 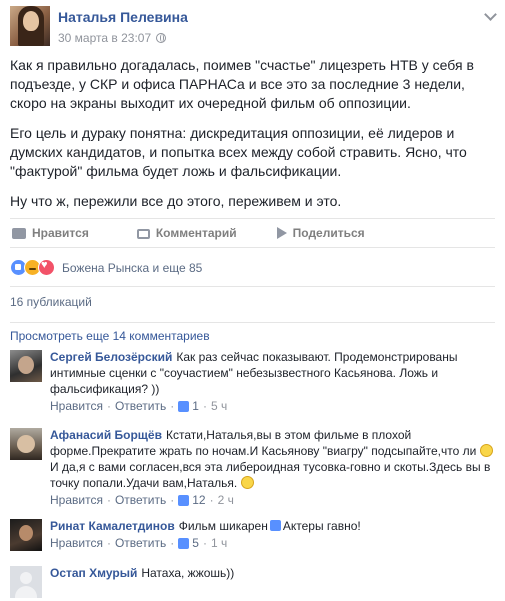 I want to click on love-reaction-icon, so click(x=46, y=267).